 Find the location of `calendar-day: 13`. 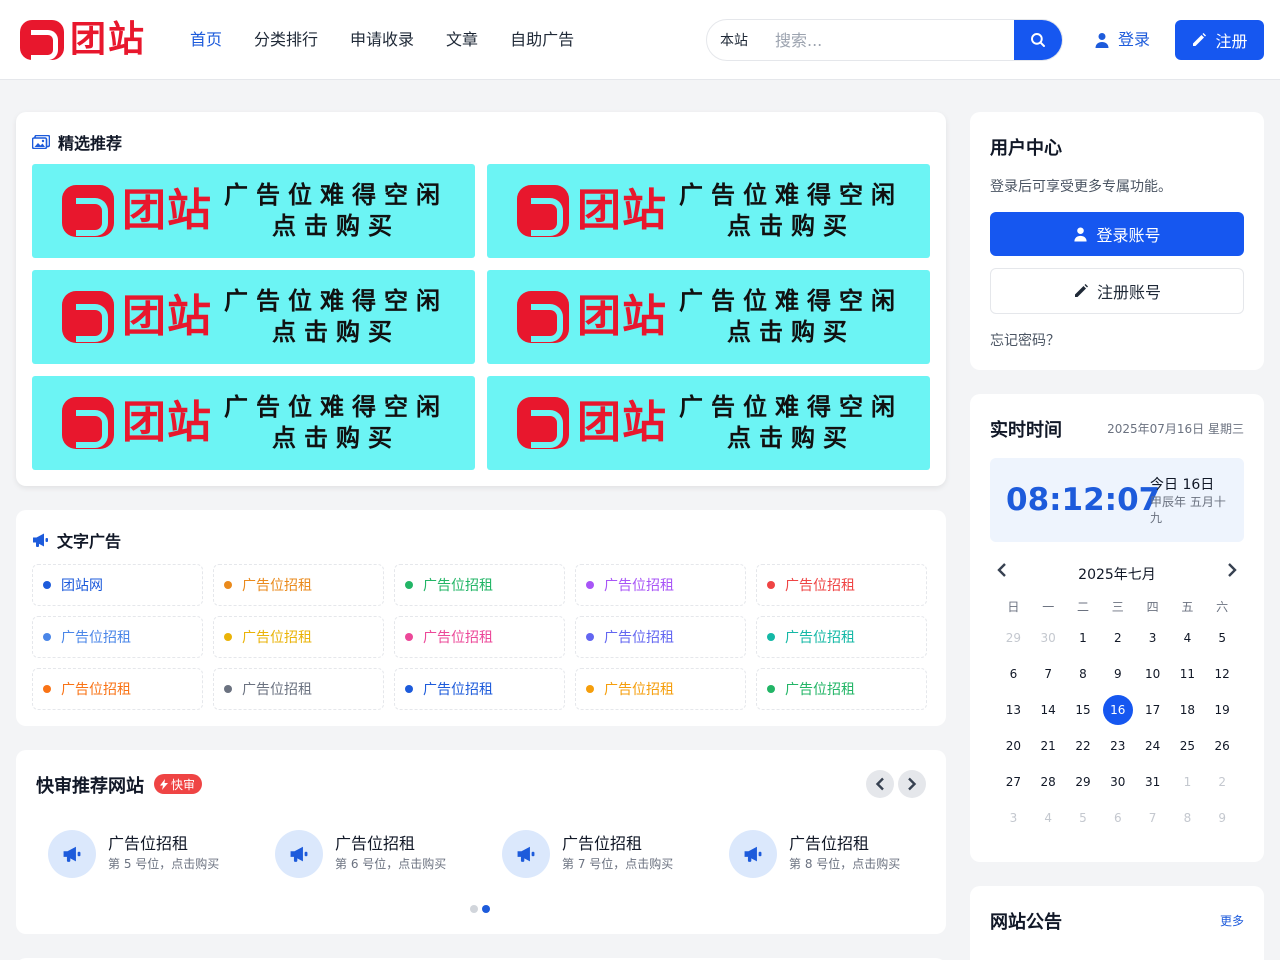

calendar-day: 13 is located at coordinates (1013, 710).